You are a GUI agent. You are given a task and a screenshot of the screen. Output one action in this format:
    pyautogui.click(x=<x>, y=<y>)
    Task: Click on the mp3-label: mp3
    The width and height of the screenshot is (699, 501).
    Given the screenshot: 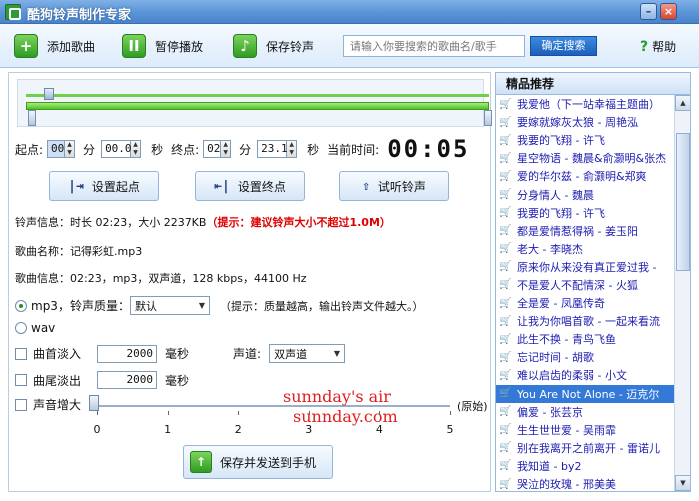 What is the action you would take?
    pyautogui.click(x=44, y=305)
    